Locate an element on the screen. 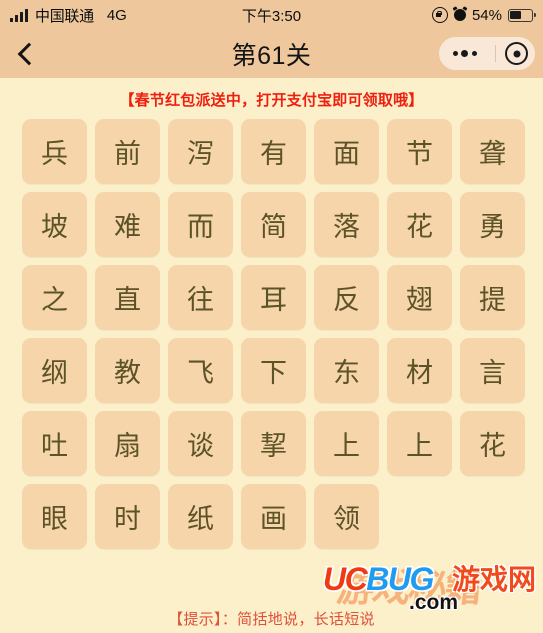 The width and height of the screenshot is (543, 633). grid-row: 纲教飞下东材言 is located at coordinates (282, 370).